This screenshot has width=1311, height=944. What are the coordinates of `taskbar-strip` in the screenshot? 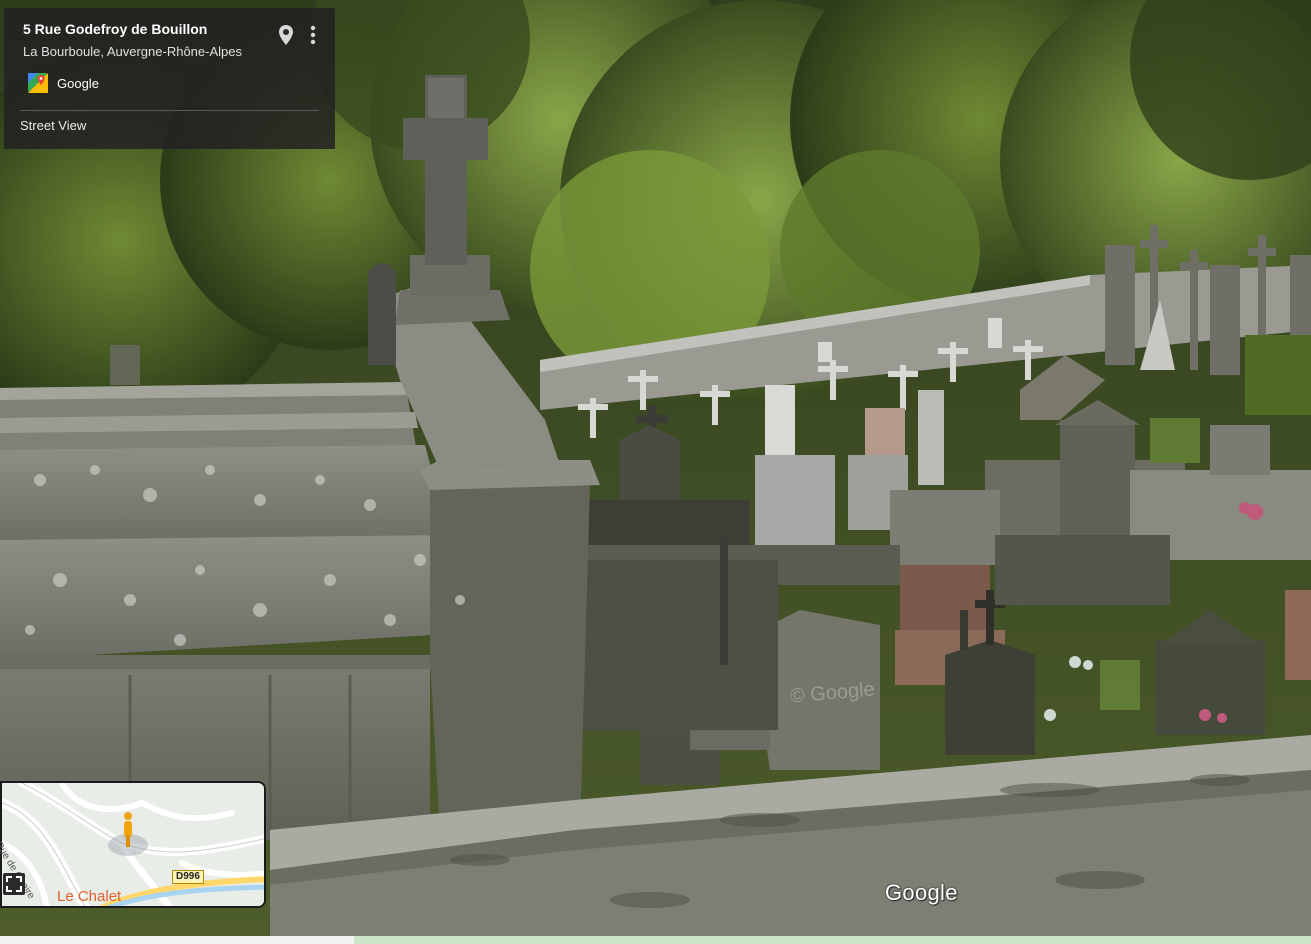 It's located at (655, 940).